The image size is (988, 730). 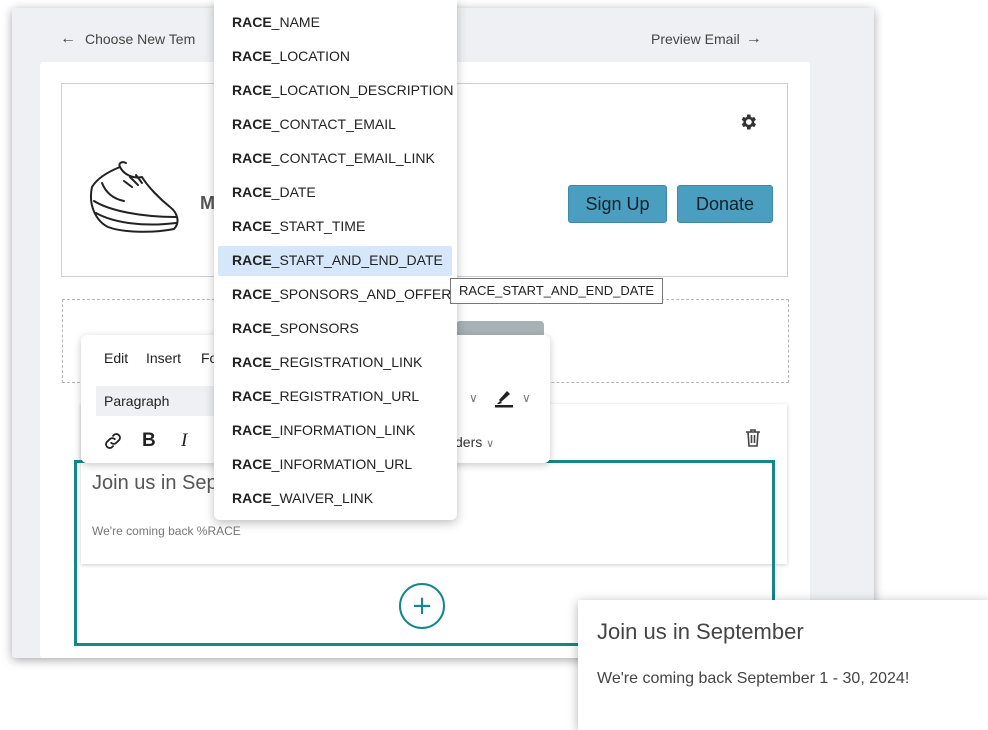 What do you see at coordinates (184, 441) in the screenshot?
I see `italic-button: I` at bounding box center [184, 441].